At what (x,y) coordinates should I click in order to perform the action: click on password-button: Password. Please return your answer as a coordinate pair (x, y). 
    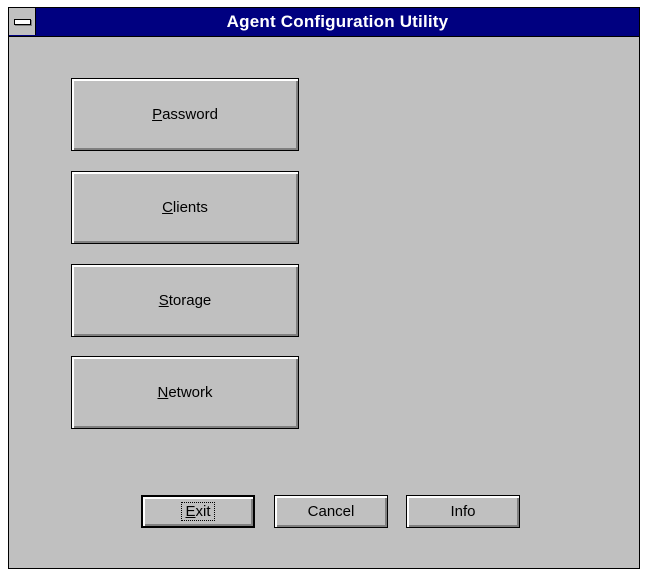
    Looking at the image, I should click on (185, 114).